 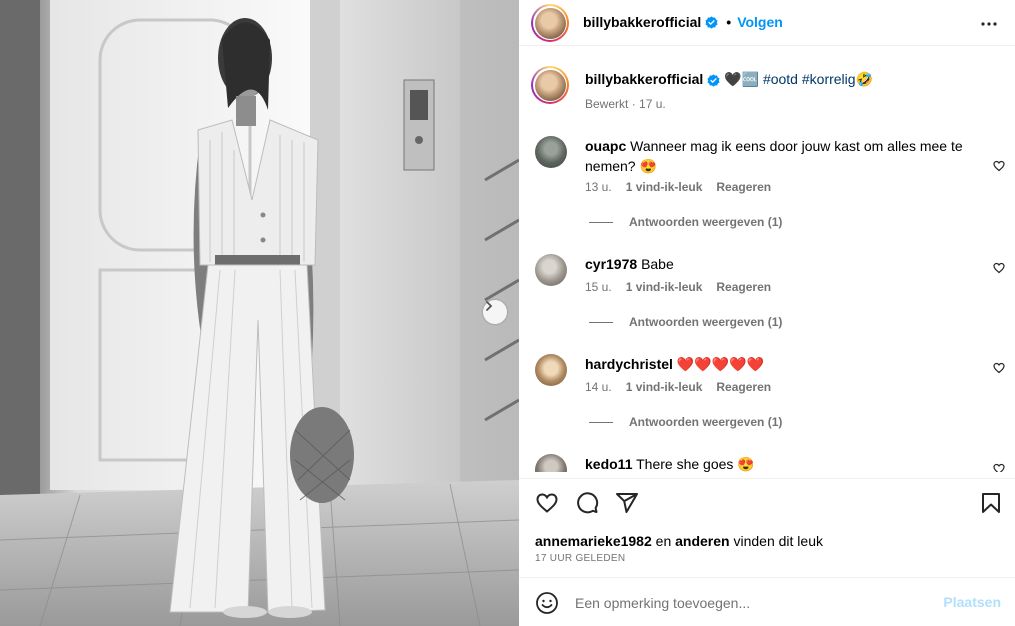 I want to click on comment-meta: 14 u. 1 vind-ik-leuk Reageren, so click(x=678, y=387).